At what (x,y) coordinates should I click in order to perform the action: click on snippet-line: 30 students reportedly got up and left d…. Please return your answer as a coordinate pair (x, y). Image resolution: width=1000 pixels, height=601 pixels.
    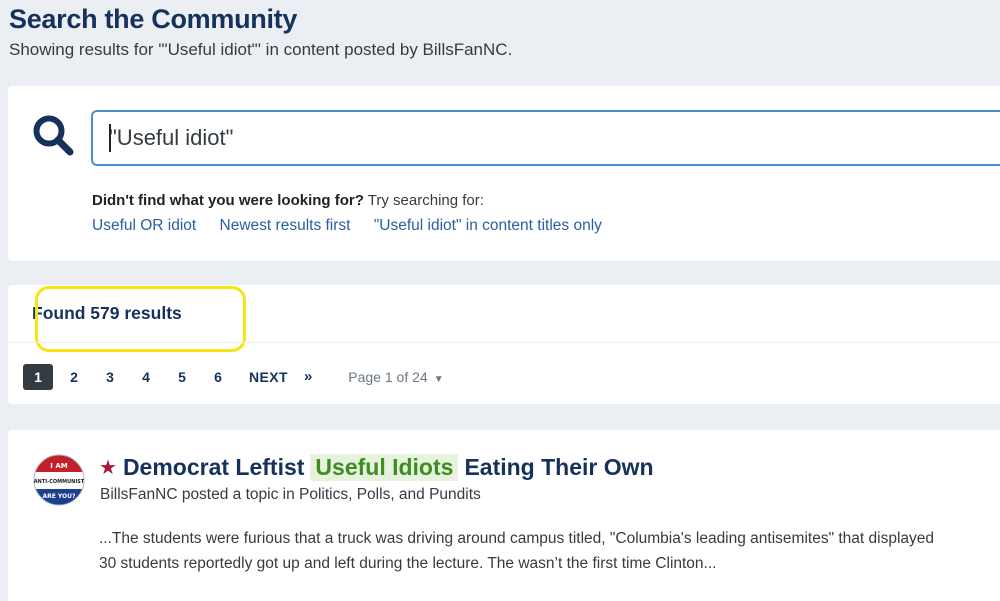
    Looking at the image, I should click on (408, 563).